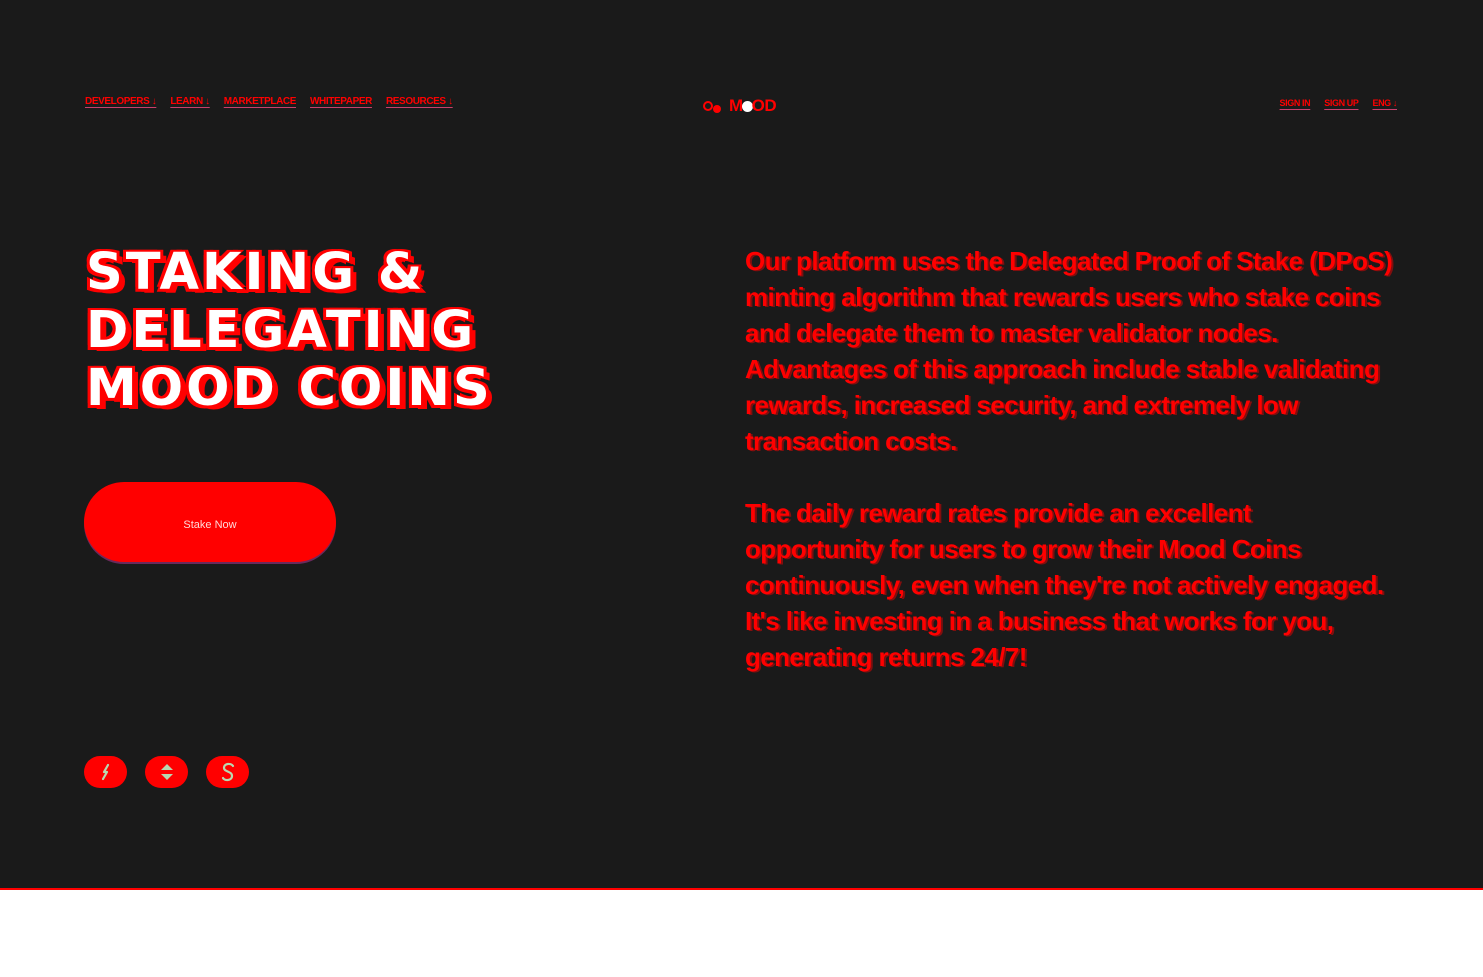  Describe the element at coordinates (210, 525) in the screenshot. I see `stake-now-label: Stake Now` at that location.